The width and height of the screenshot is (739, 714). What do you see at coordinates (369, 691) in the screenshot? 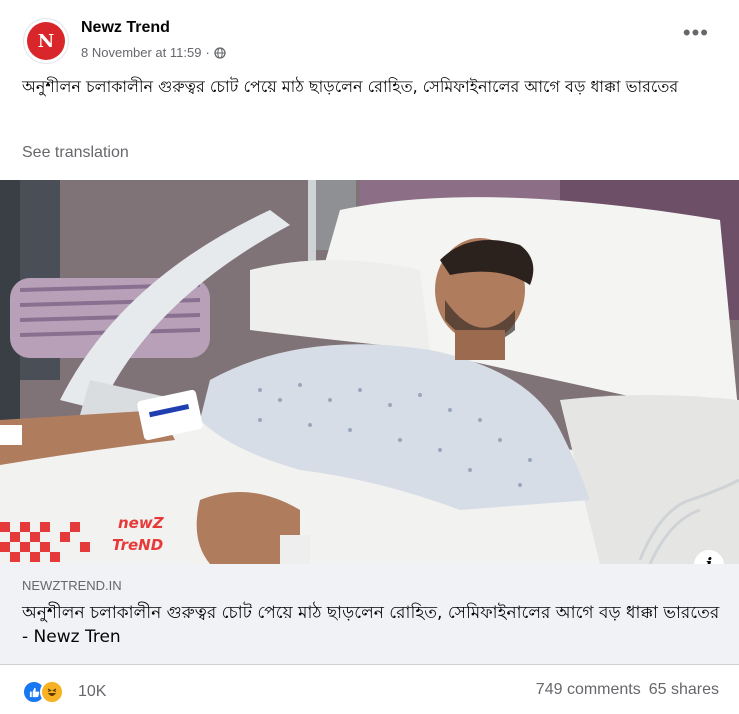
I see `post-stats: 10K 749 comments 65 shares` at bounding box center [369, 691].